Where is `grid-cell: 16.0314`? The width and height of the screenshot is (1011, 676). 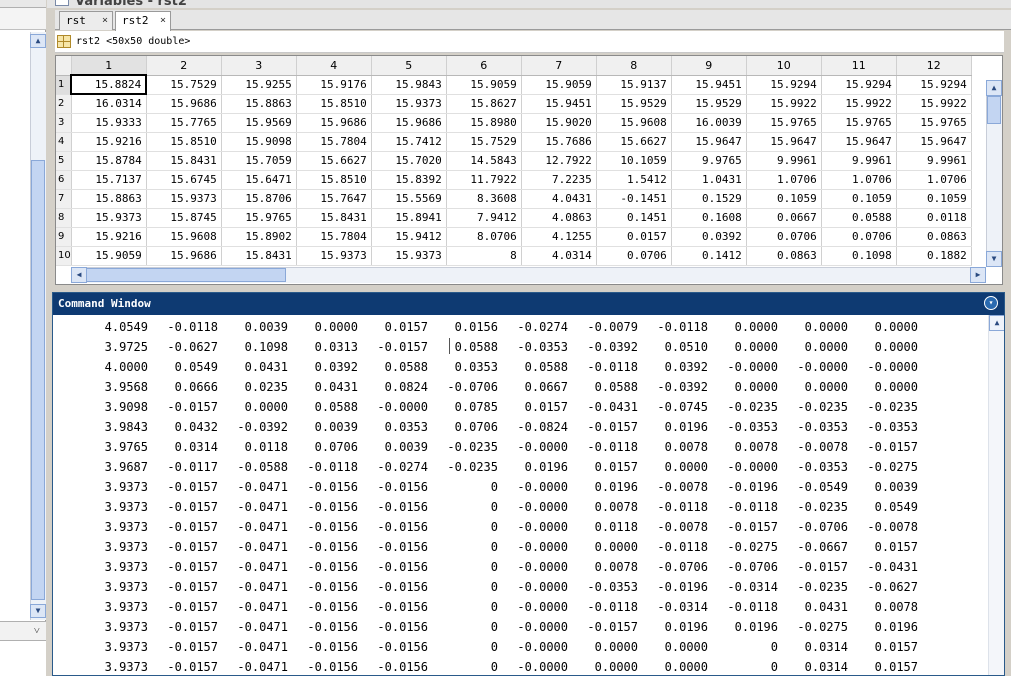
grid-cell: 16.0314 is located at coordinates (109, 104).